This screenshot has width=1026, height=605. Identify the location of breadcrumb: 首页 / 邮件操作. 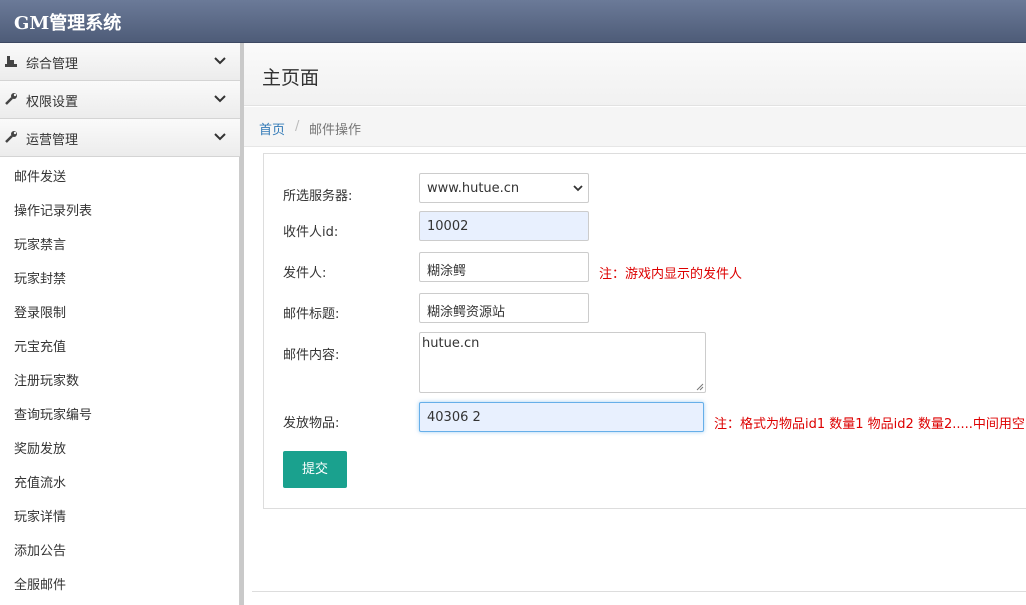
(635, 127).